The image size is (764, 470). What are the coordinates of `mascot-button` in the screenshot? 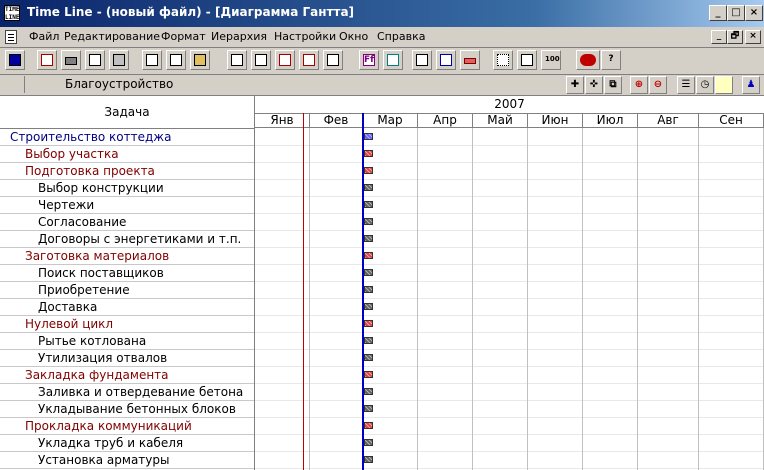 It's located at (588, 60).